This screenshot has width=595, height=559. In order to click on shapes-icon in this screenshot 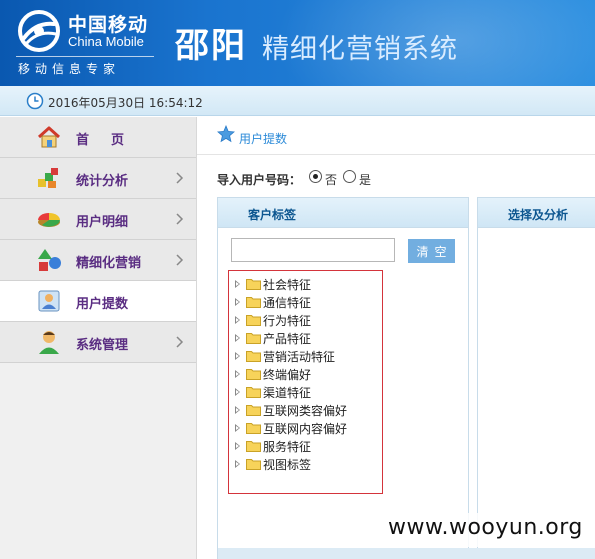, I will do `click(49, 260)`.